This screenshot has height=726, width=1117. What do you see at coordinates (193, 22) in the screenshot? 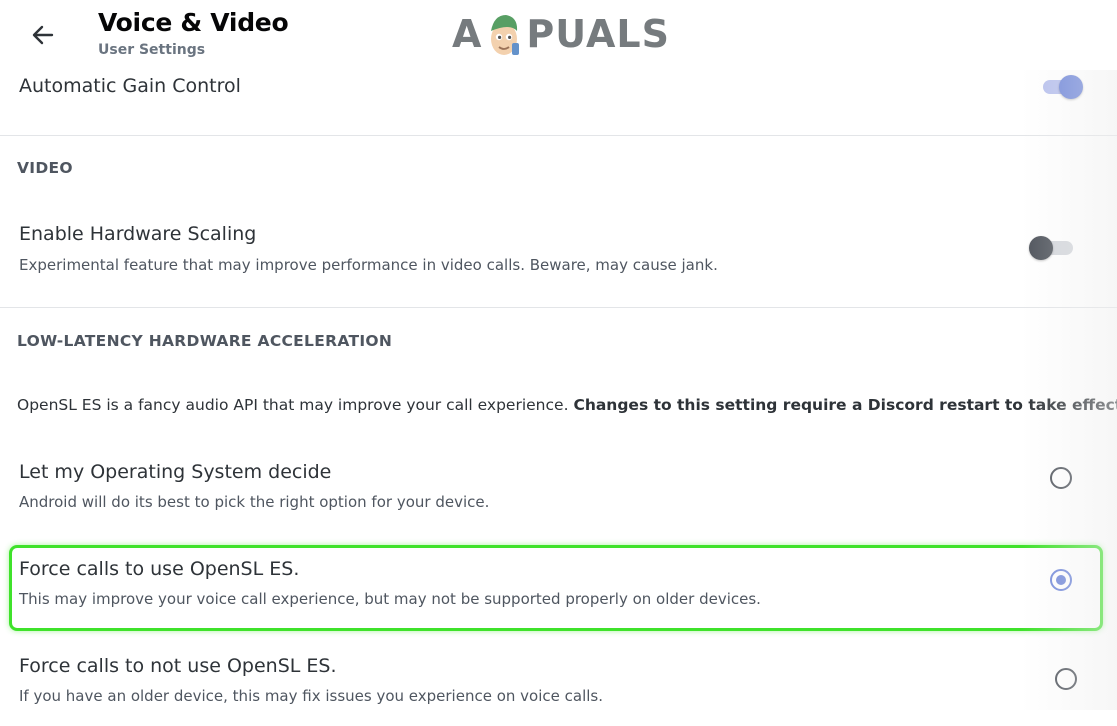
I see `page-title: Voice & Video` at bounding box center [193, 22].